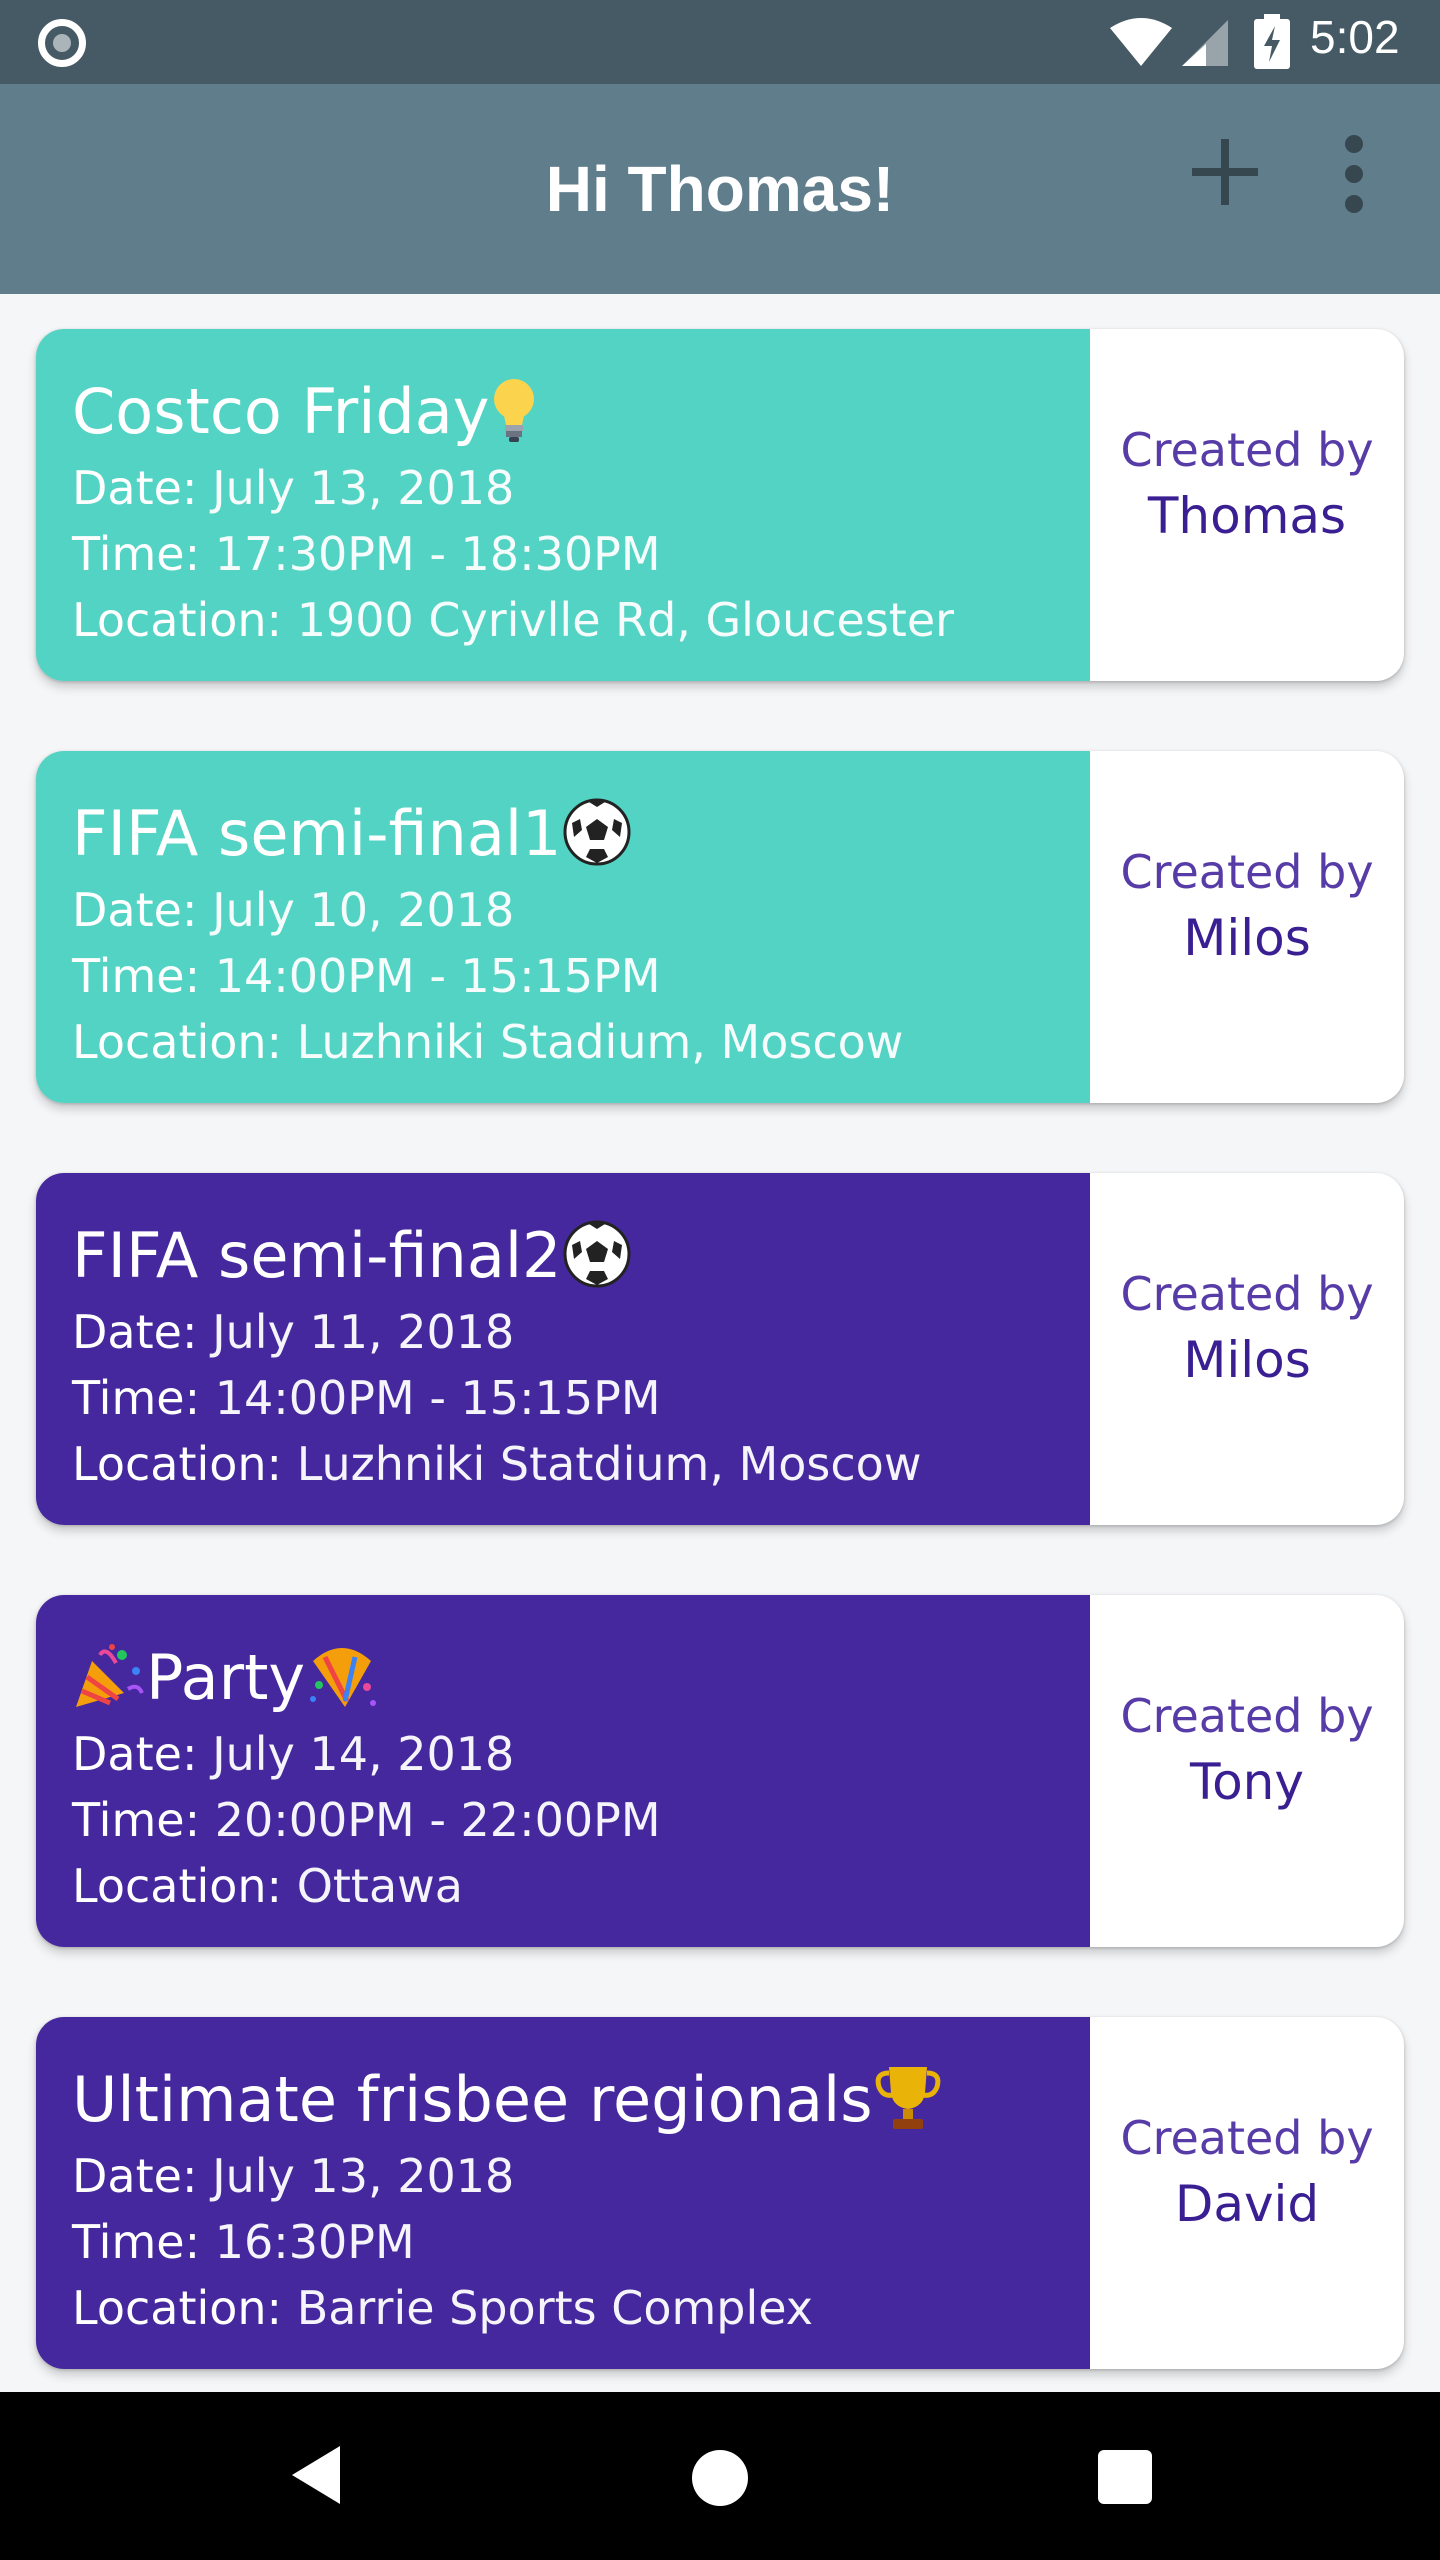 Image resolution: width=1440 pixels, height=2560 pixels. I want to click on event-time: Time: 17:30PM - 18:30PM, so click(581, 554).